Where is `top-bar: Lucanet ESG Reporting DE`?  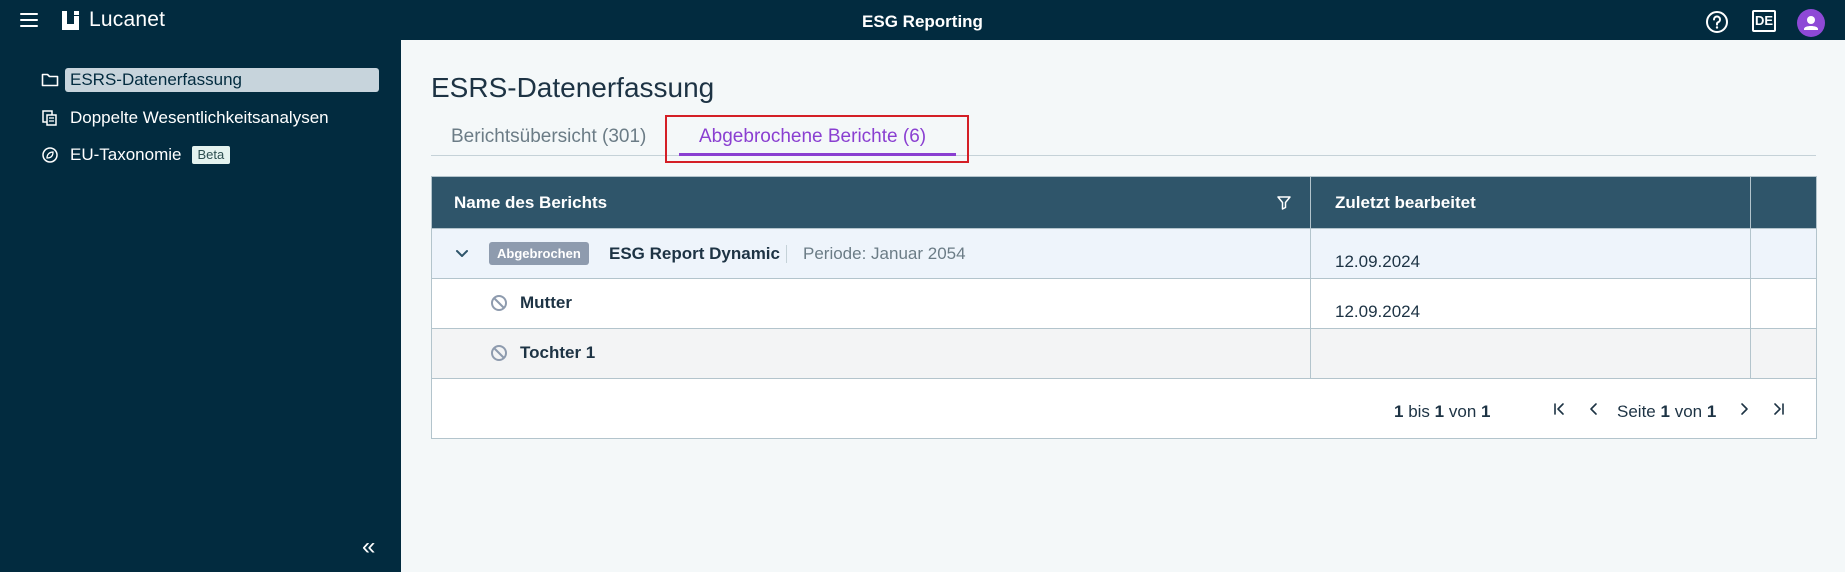
top-bar: Lucanet ESG Reporting DE is located at coordinates (922, 20).